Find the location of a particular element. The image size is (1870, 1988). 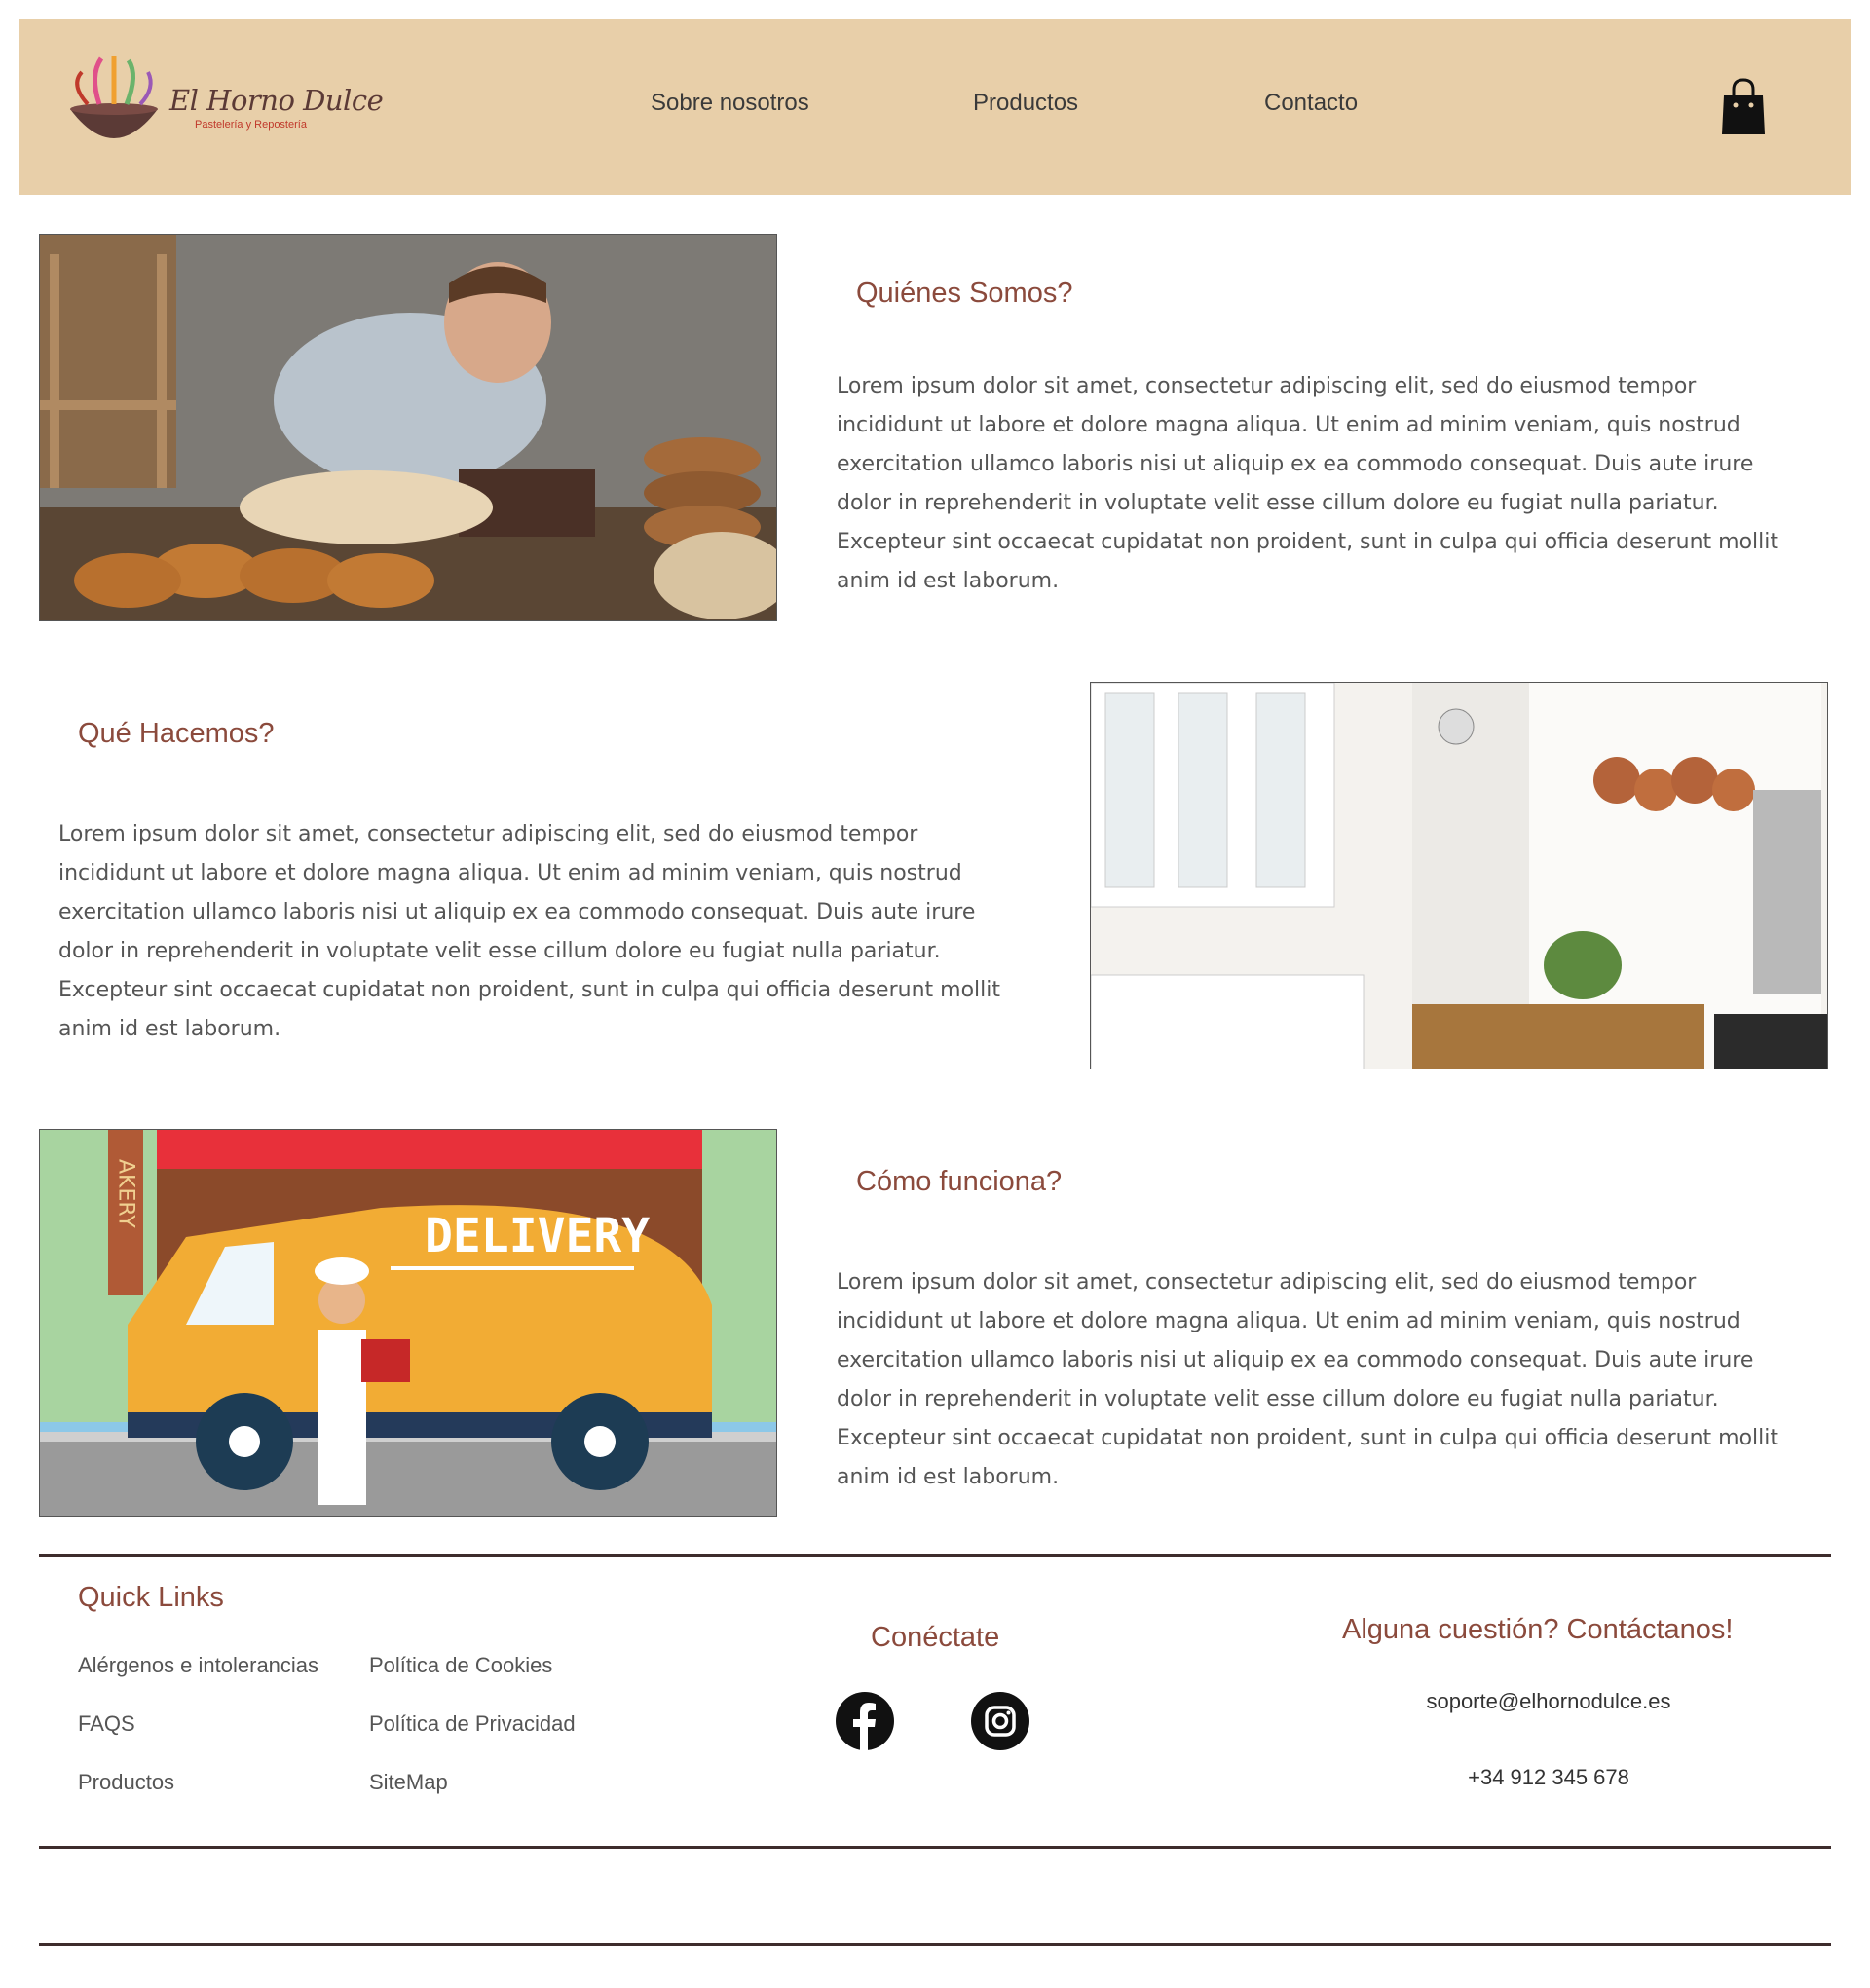

footer-bottom-divider is located at coordinates (935, 1944).